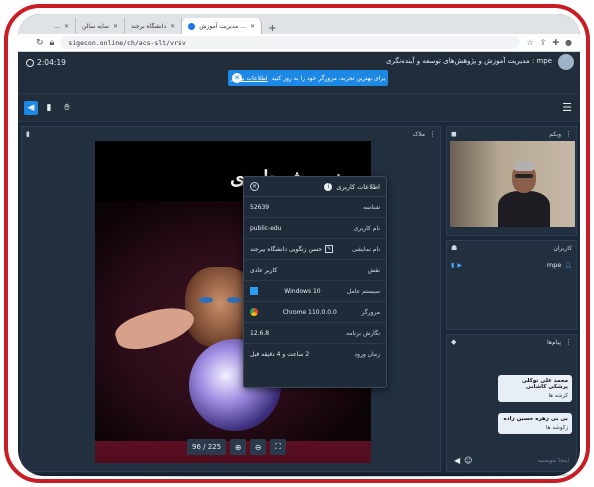  What do you see at coordinates (315, 270) in the screenshot?
I see `info-row-role: کاربر عادی نقش` at bounding box center [315, 270].